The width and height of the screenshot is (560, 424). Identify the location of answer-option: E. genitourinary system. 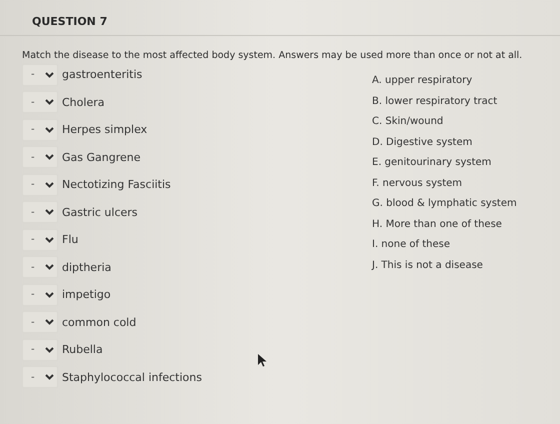
(444, 163).